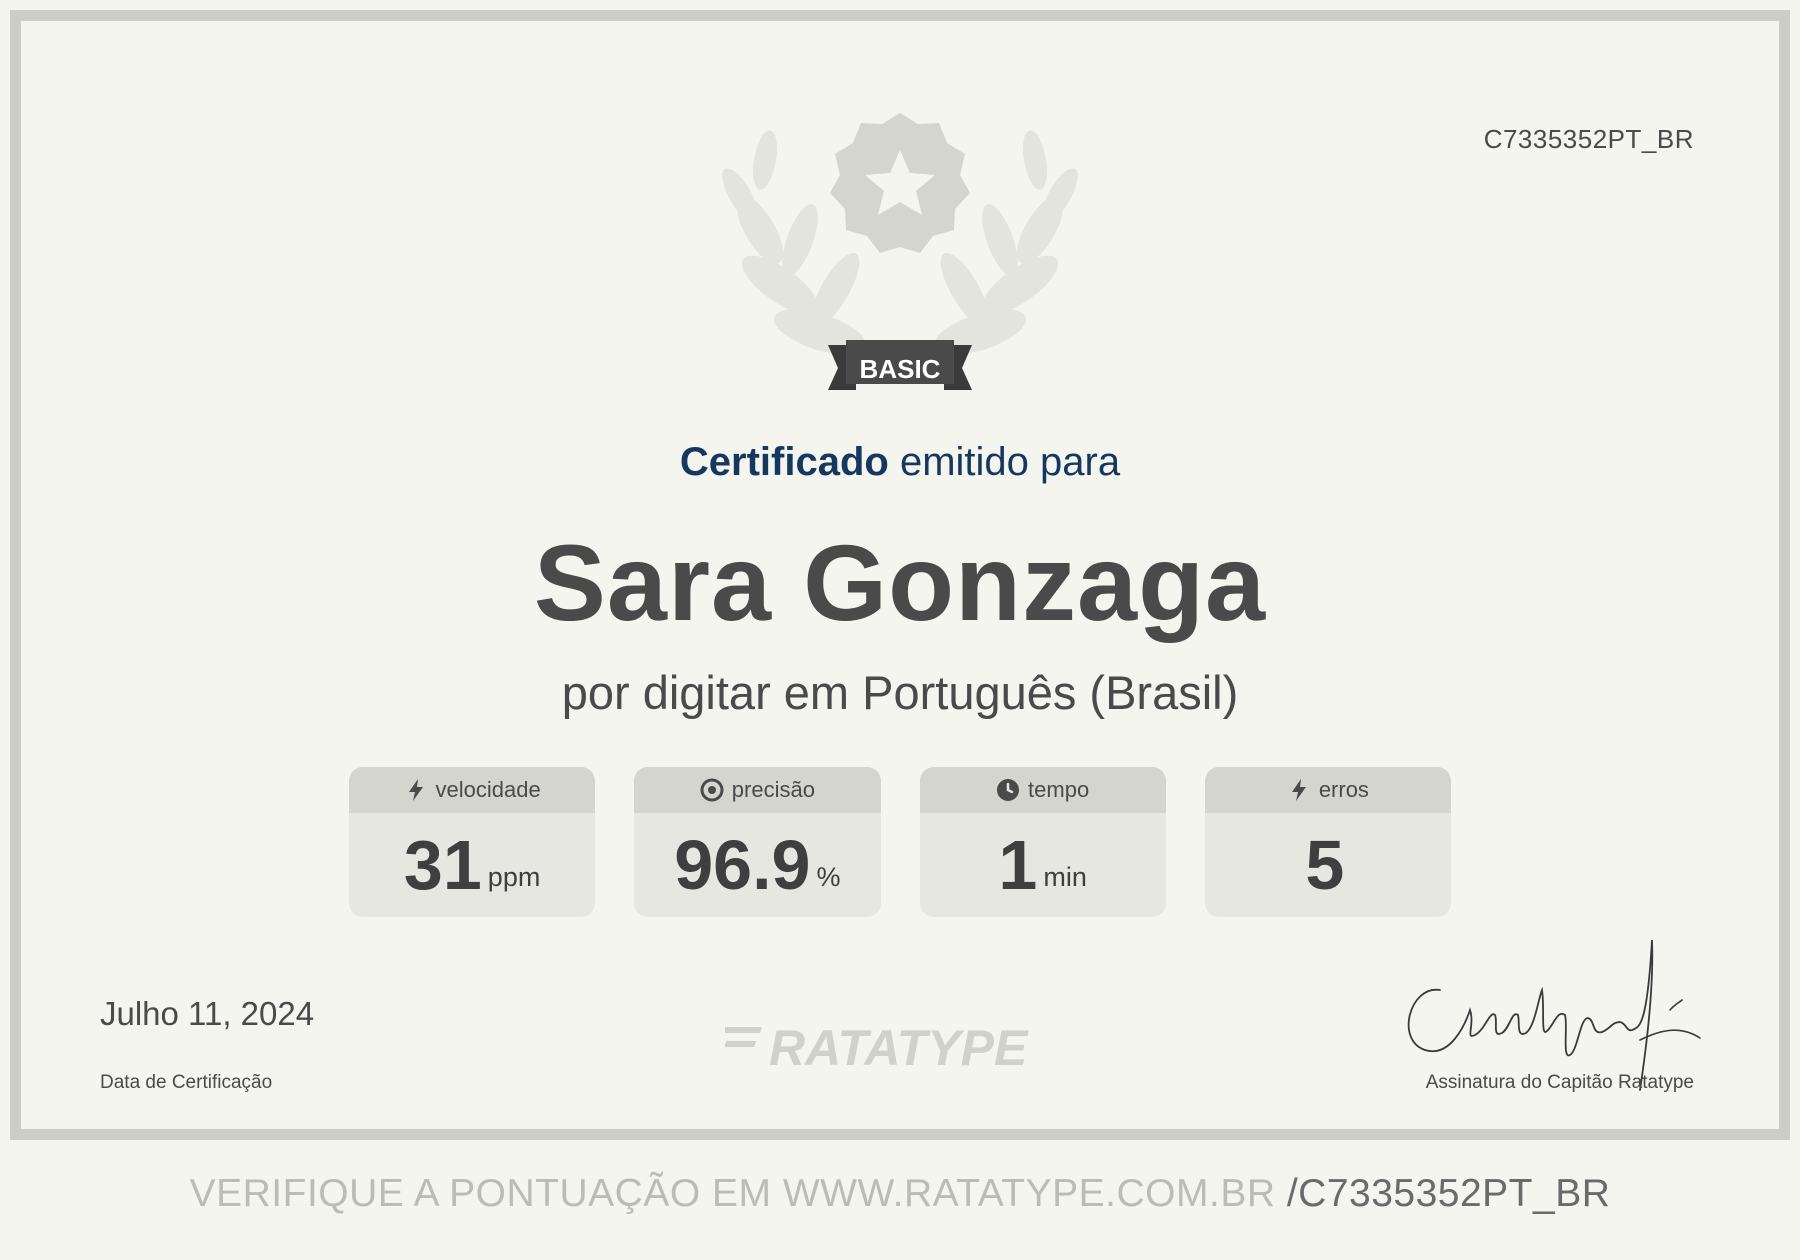  Describe the element at coordinates (207, 1013) in the screenshot. I see `certification-date: Julho 11, 2024` at that location.